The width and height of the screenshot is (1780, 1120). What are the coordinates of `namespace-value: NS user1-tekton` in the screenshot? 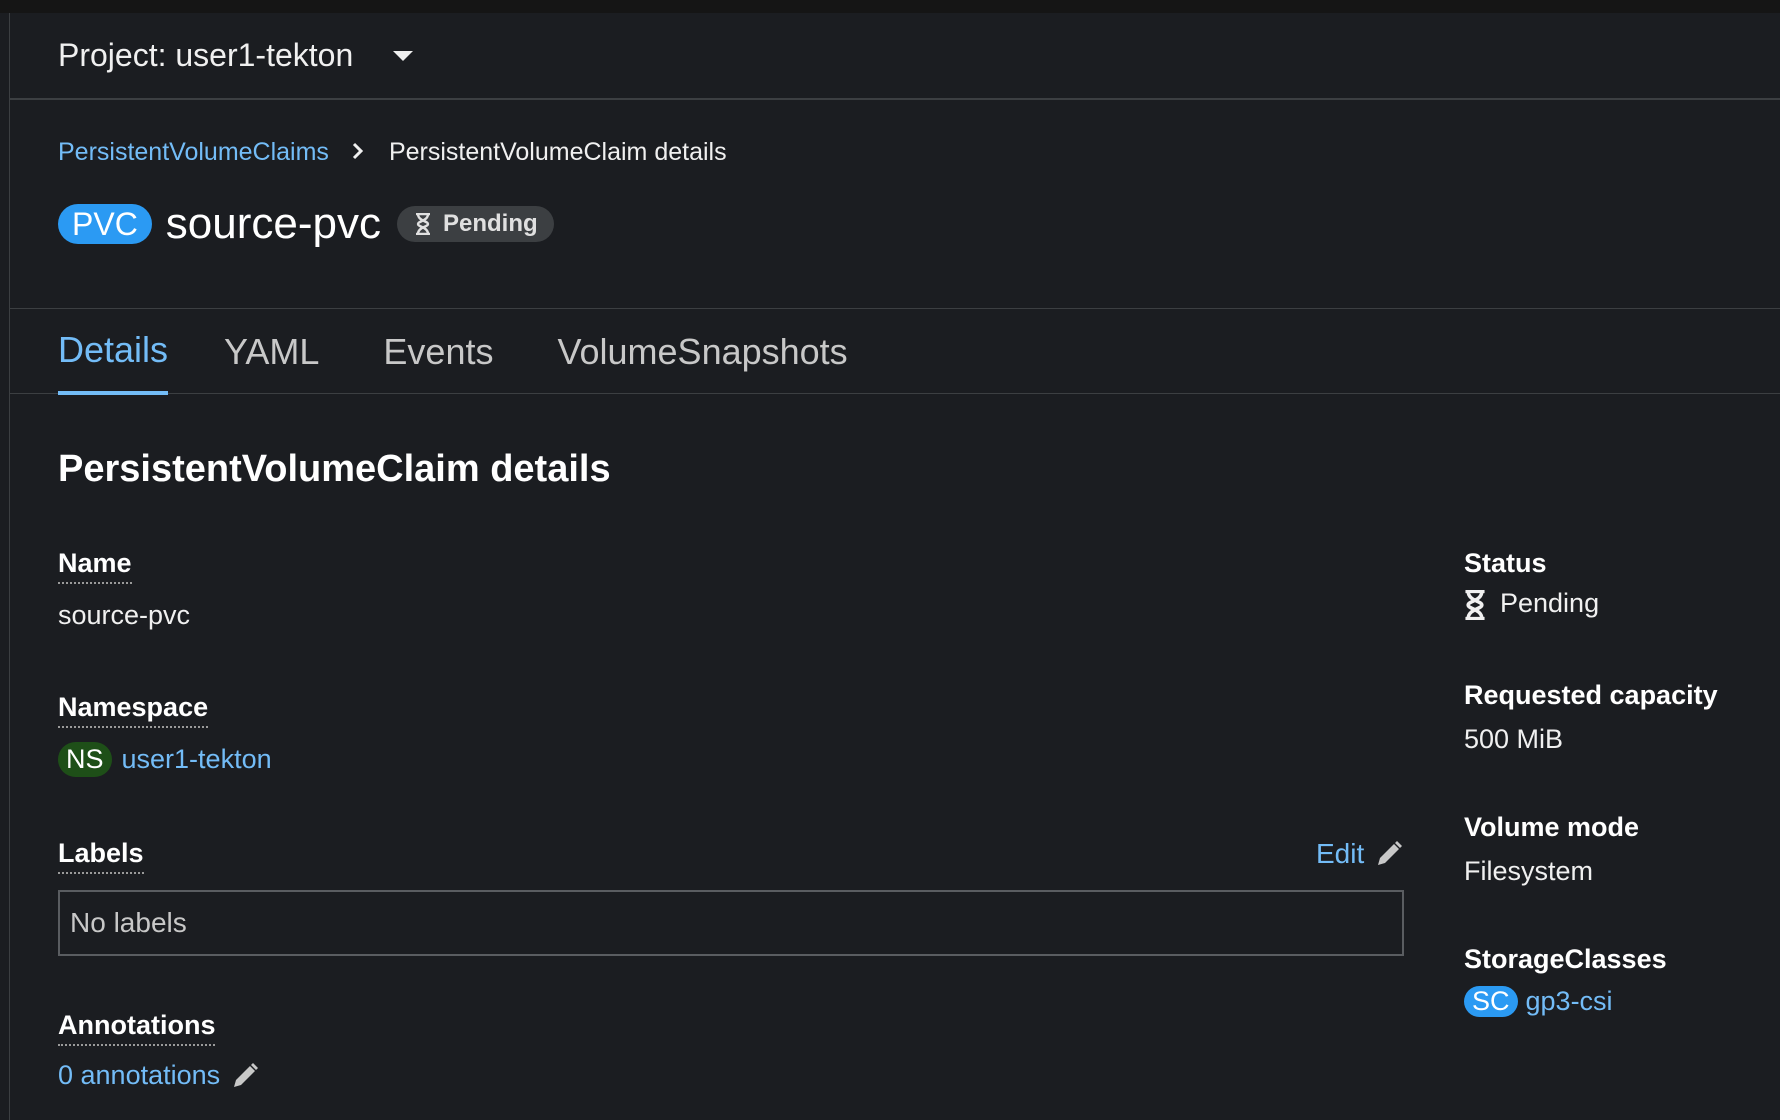 It's located at (165, 759).